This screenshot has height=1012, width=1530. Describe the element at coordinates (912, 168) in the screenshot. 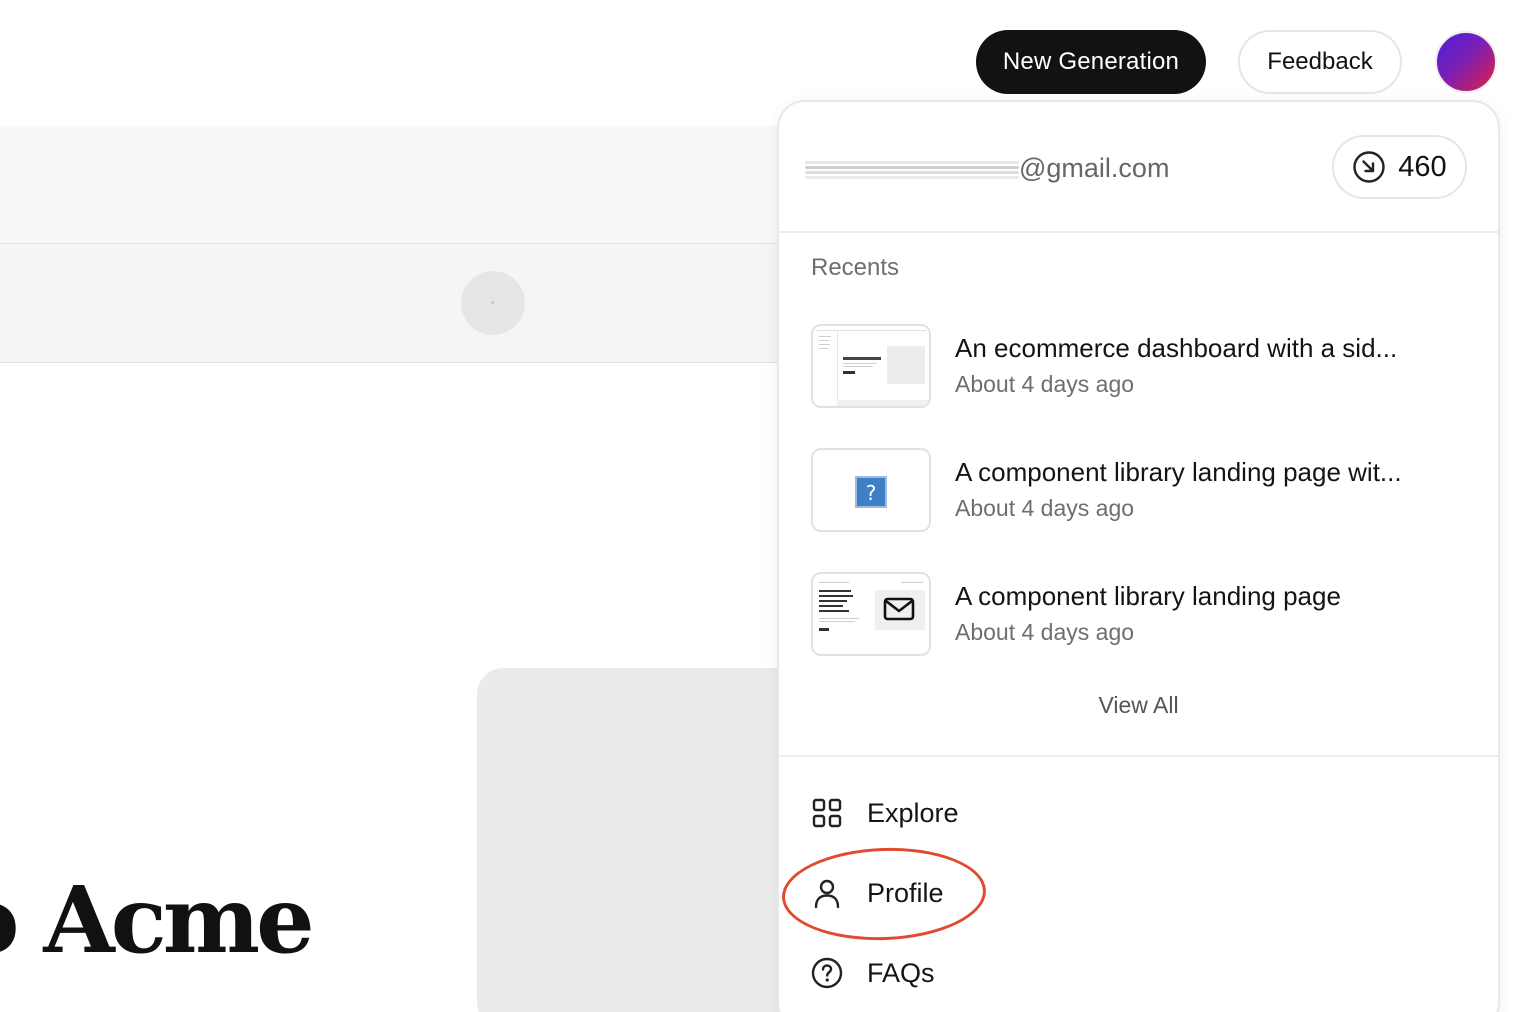

I see `redacted-email-prefix` at that location.